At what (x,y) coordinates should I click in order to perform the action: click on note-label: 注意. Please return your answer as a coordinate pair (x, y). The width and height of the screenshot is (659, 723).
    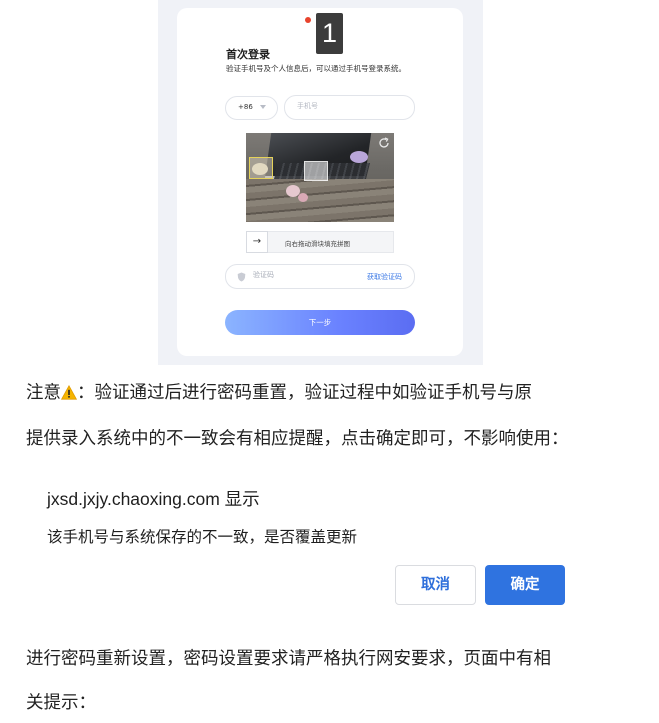
    Looking at the image, I should click on (43, 393).